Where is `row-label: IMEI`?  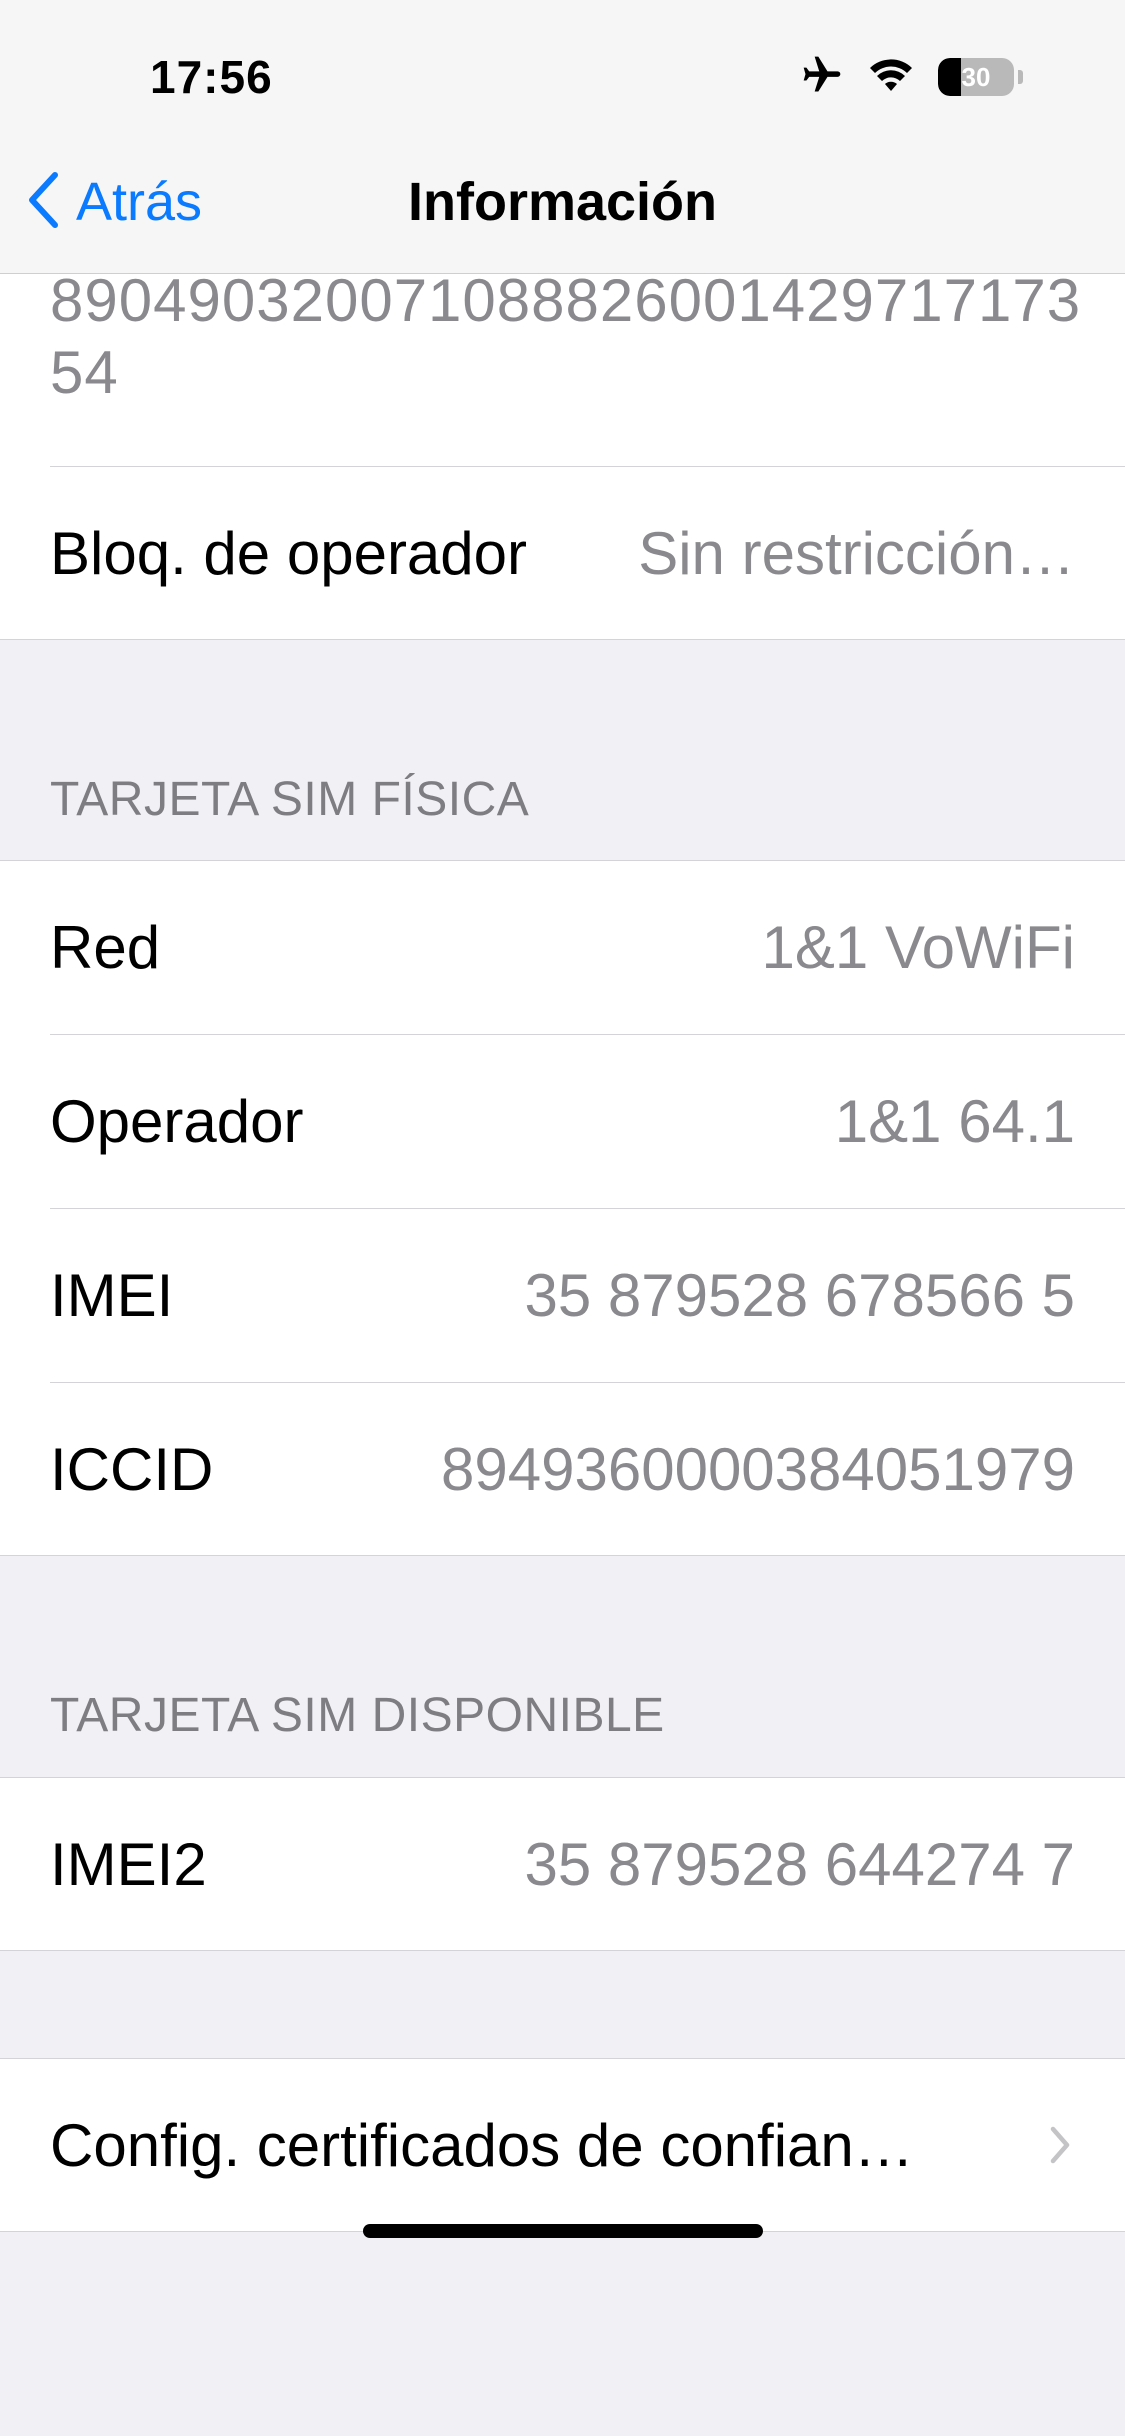 row-label: IMEI is located at coordinates (112, 1295).